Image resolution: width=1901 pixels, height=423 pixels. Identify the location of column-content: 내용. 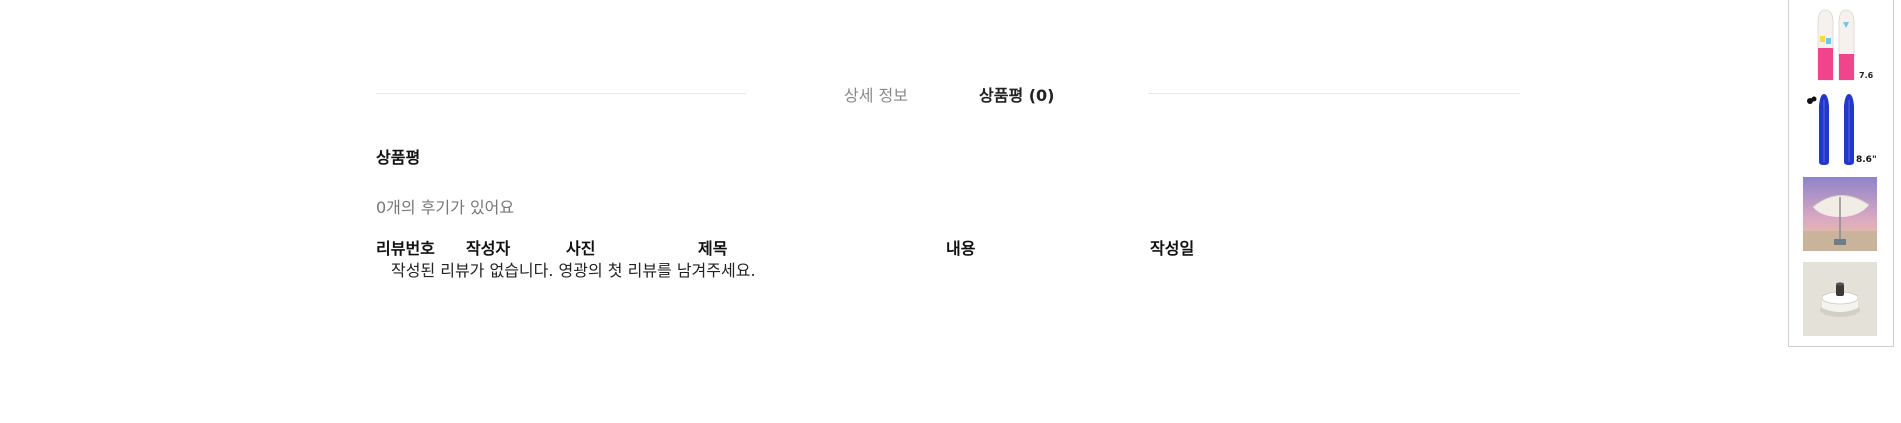
(961, 248).